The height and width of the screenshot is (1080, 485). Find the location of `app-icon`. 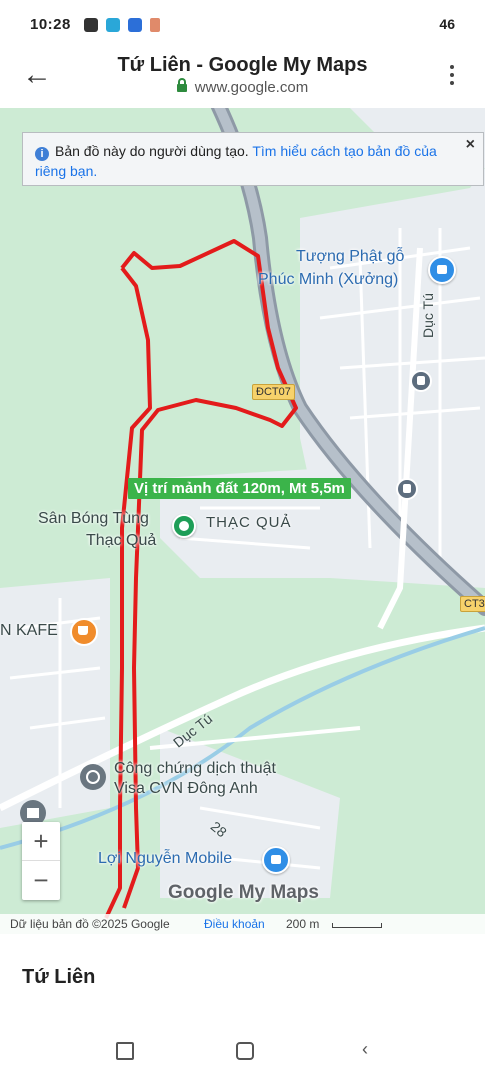

app-icon is located at coordinates (135, 25).